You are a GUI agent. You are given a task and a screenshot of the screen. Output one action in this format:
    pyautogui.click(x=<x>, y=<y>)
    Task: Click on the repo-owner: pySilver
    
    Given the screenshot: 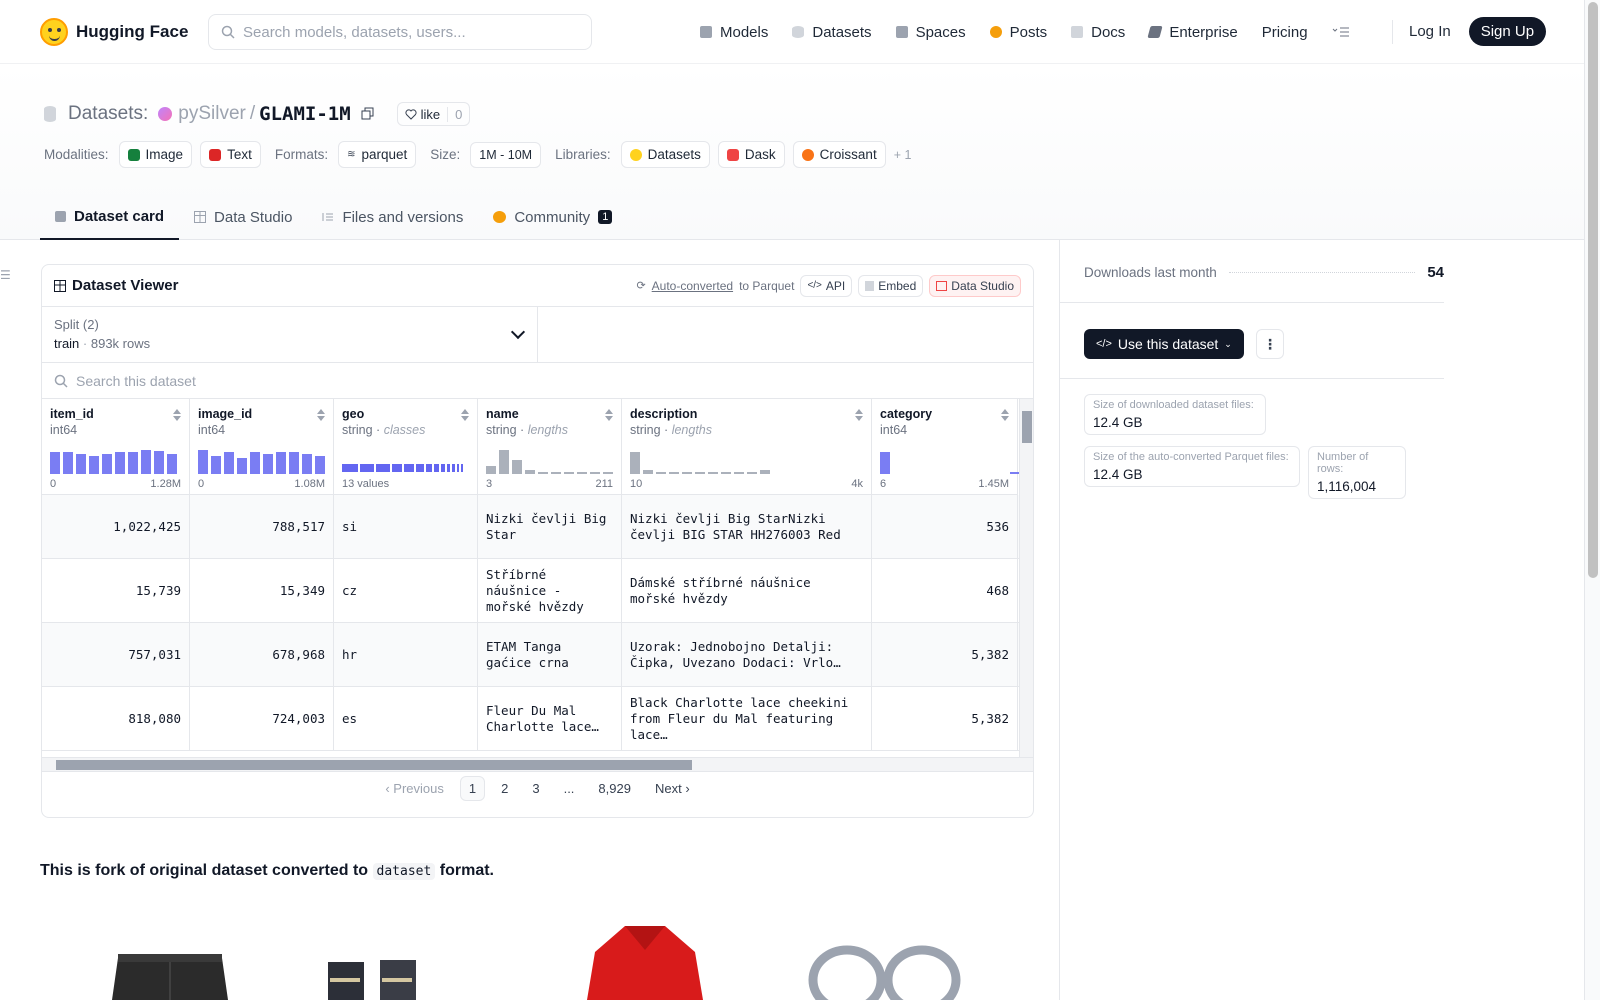 What is the action you would take?
    pyautogui.click(x=212, y=114)
    